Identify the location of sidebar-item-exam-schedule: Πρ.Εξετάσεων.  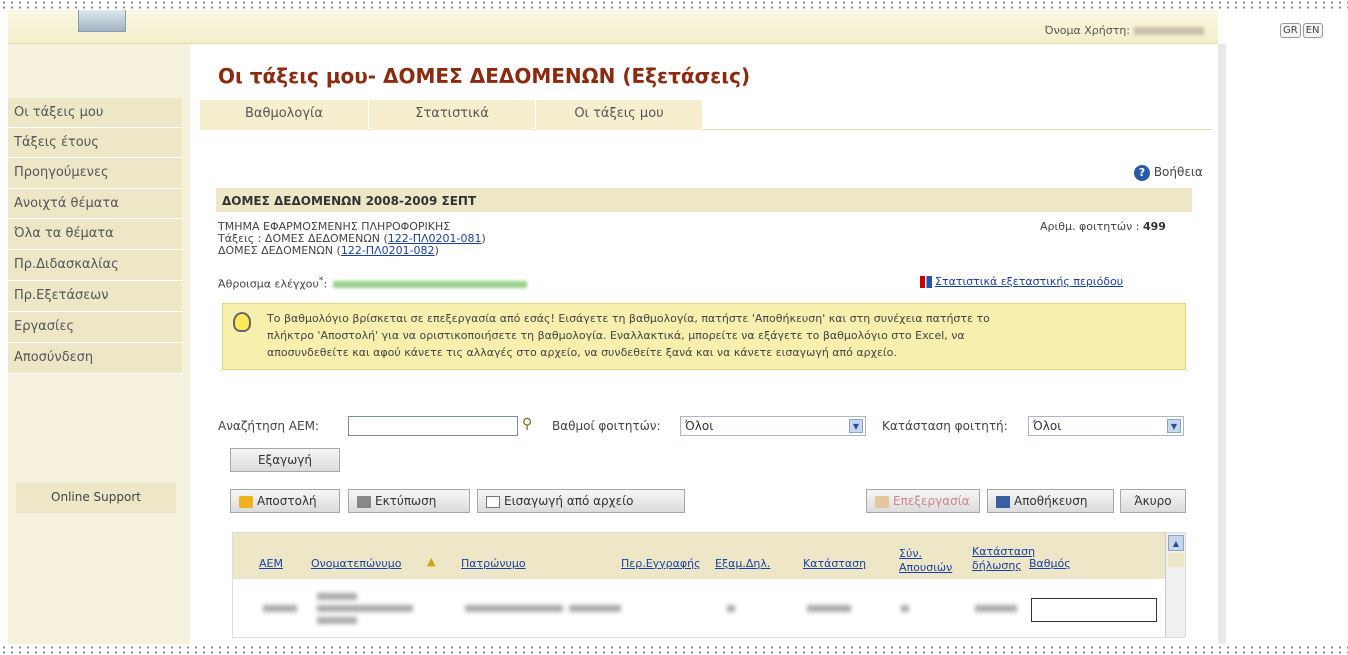
(95, 296).